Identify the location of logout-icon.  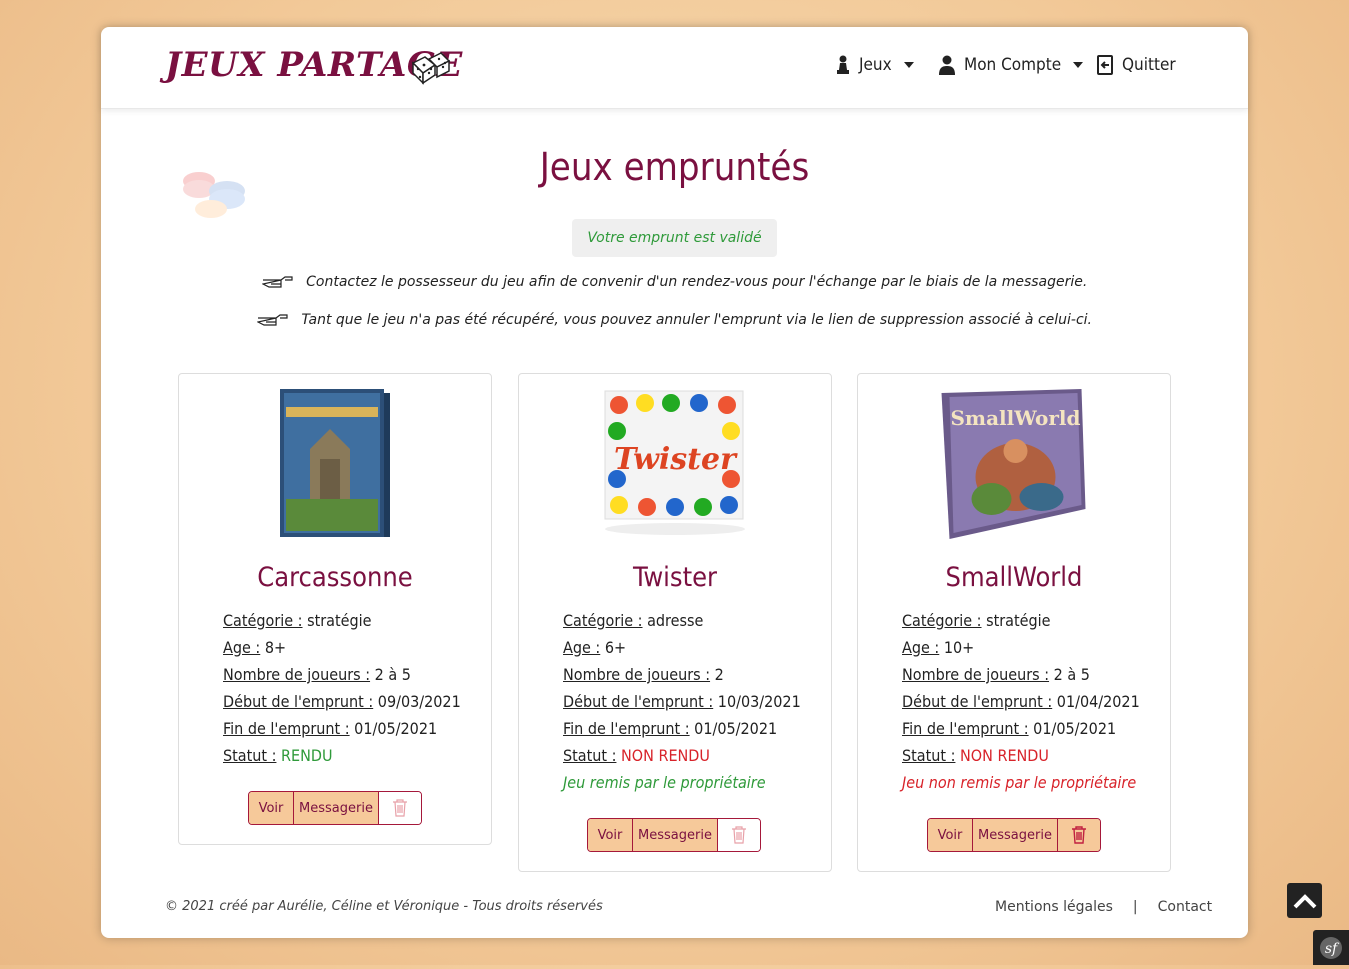
(1105, 65).